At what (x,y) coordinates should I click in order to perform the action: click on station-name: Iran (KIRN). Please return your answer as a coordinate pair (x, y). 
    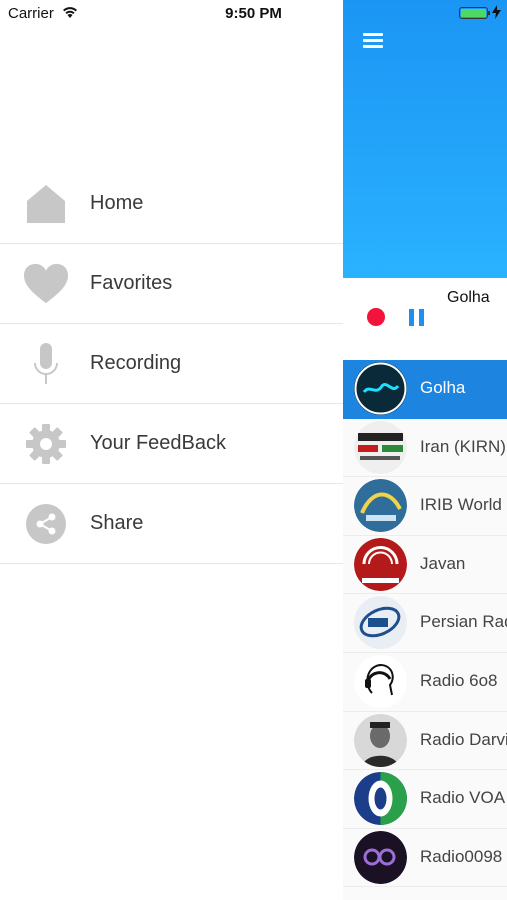
    Looking at the image, I should click on (463, 446).